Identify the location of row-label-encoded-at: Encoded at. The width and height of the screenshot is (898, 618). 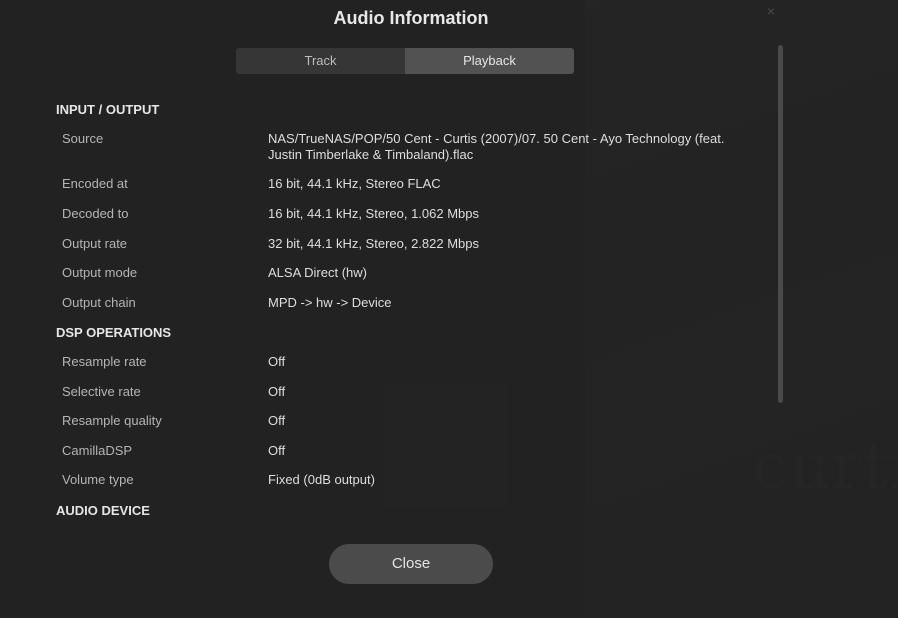
(95, 183).